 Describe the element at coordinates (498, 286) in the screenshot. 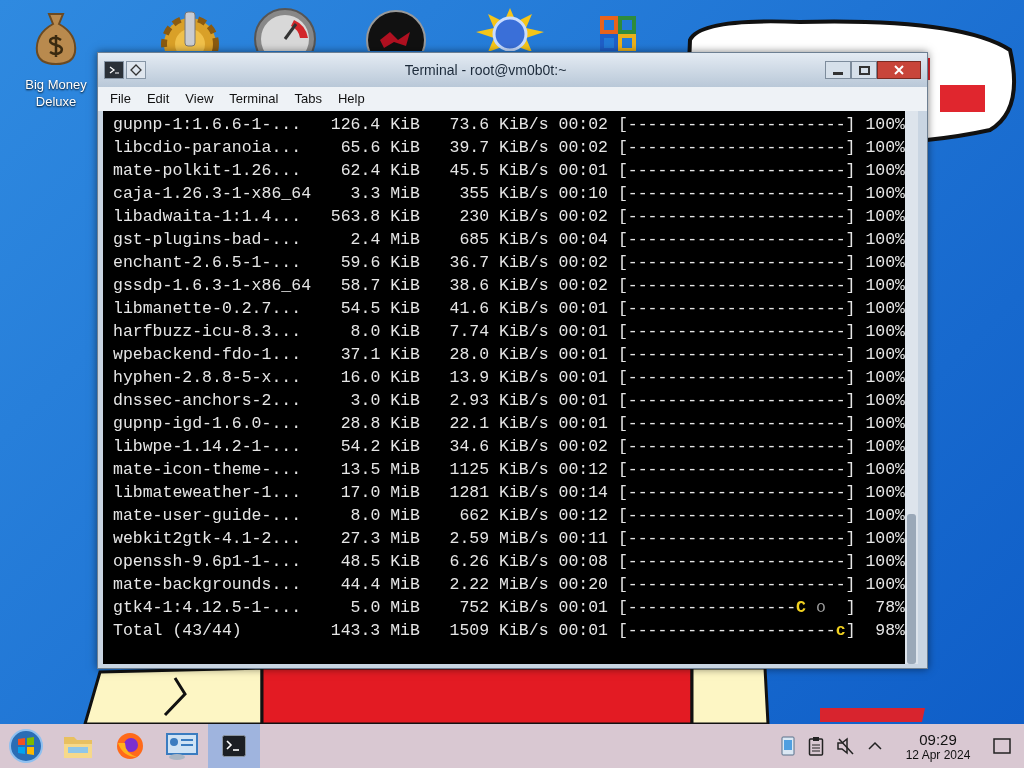

I see `download-rate: 38.6 KiB/s` at that location.